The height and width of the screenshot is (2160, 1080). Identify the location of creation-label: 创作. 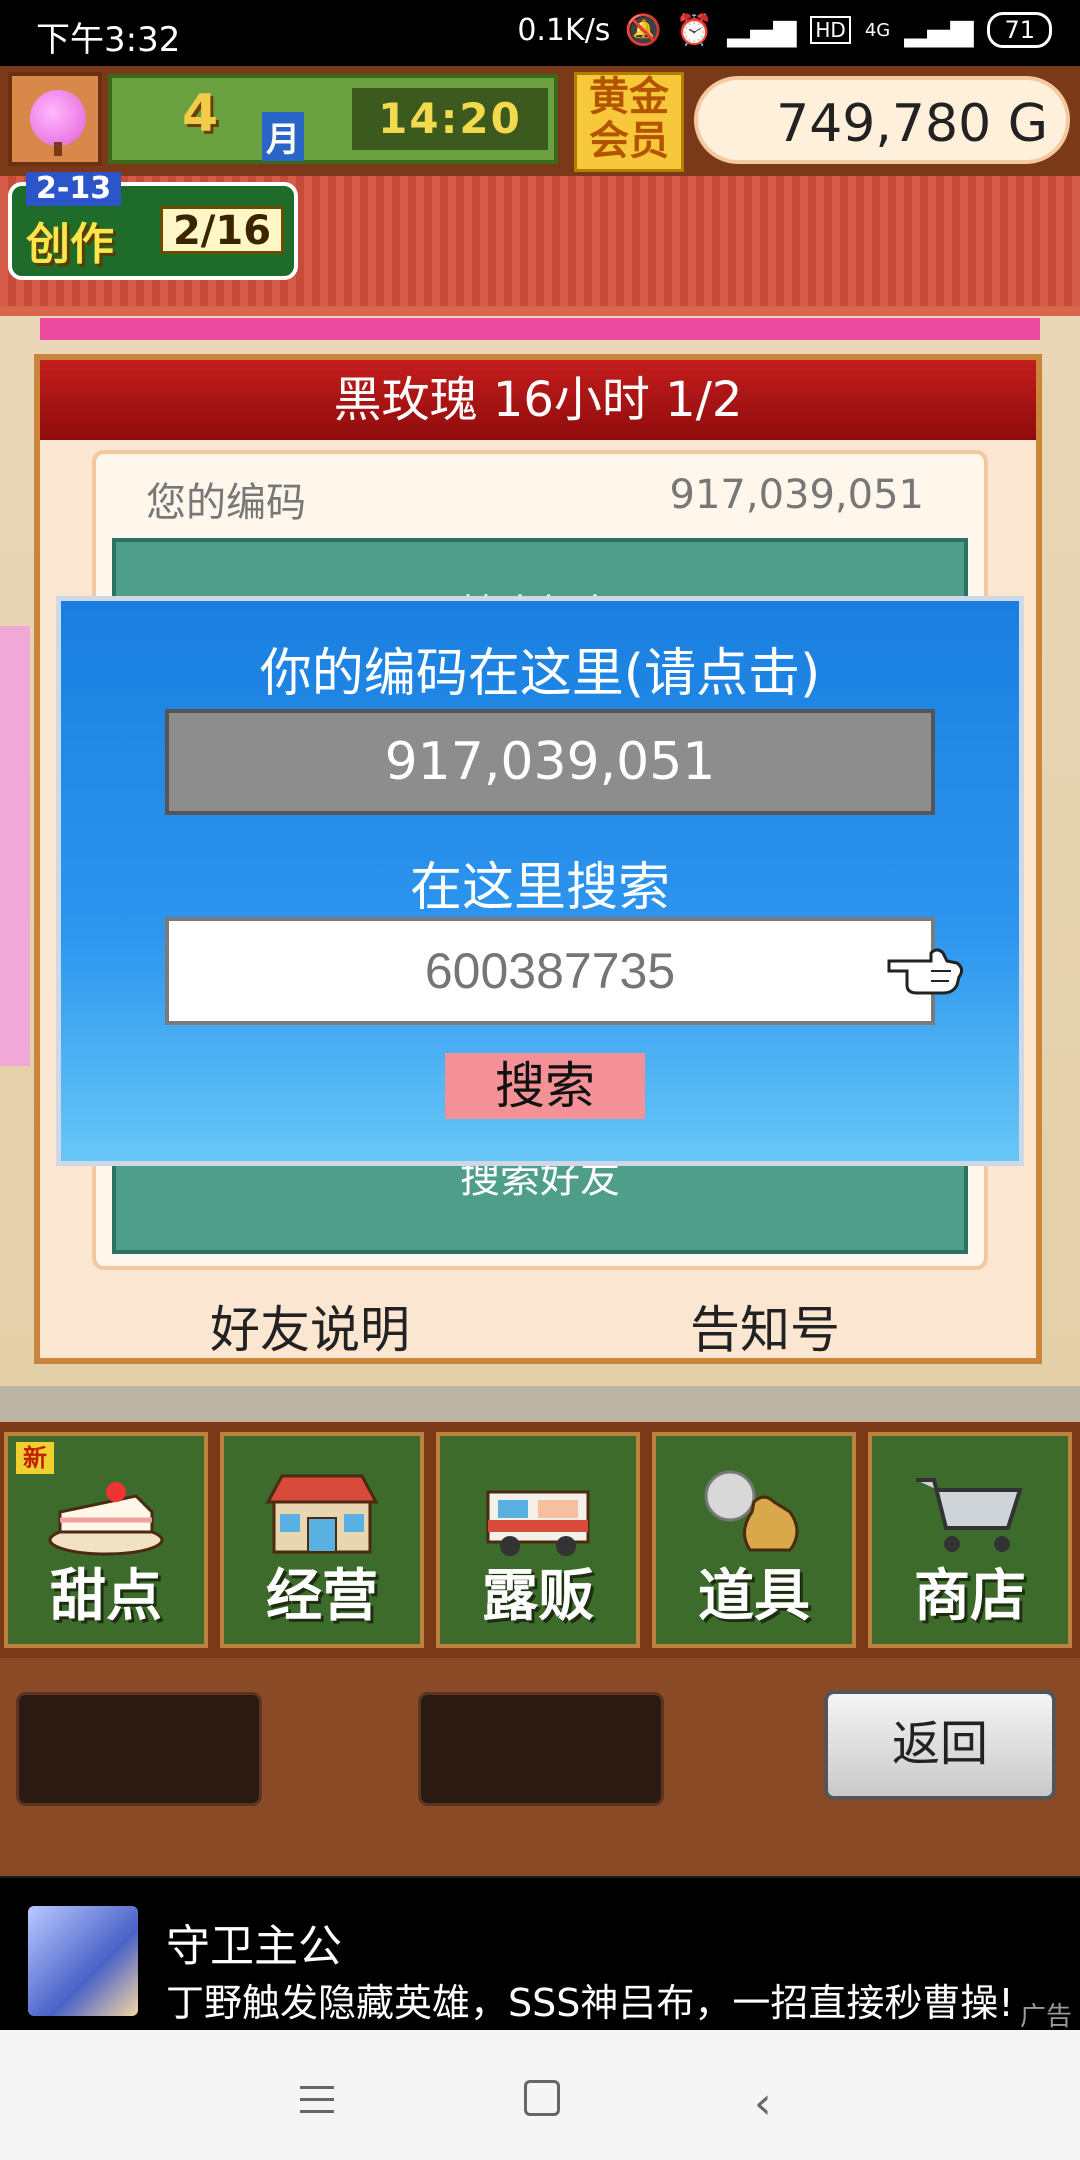
(70, 244).